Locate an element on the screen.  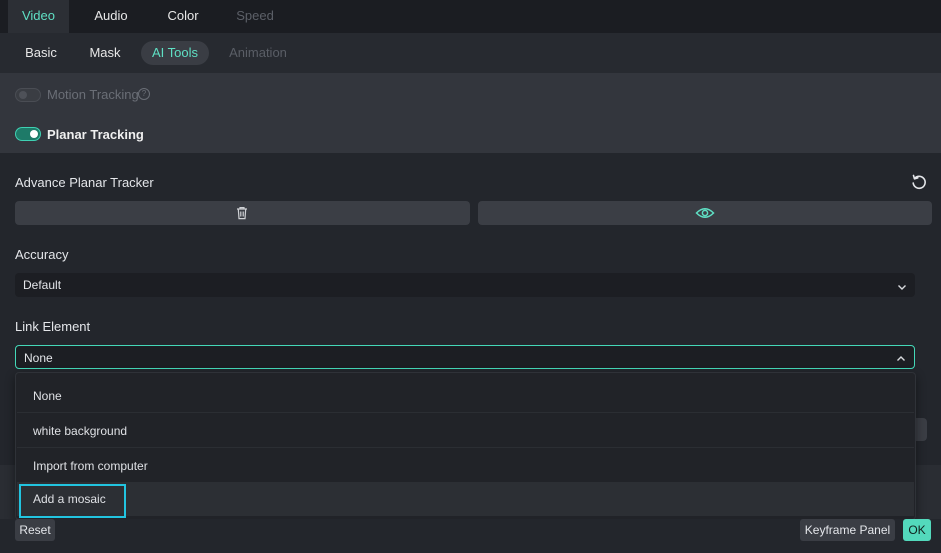
help-icon: ? is located at coordinates (144, 94).